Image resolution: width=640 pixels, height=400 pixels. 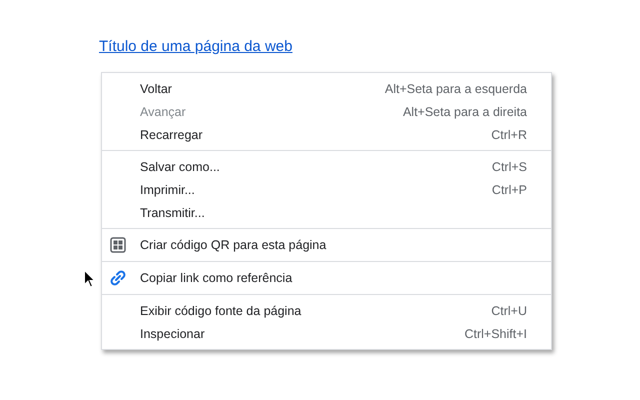 I want to click on shortcut-text: Ctrl+R, so click(x=509, y=135).